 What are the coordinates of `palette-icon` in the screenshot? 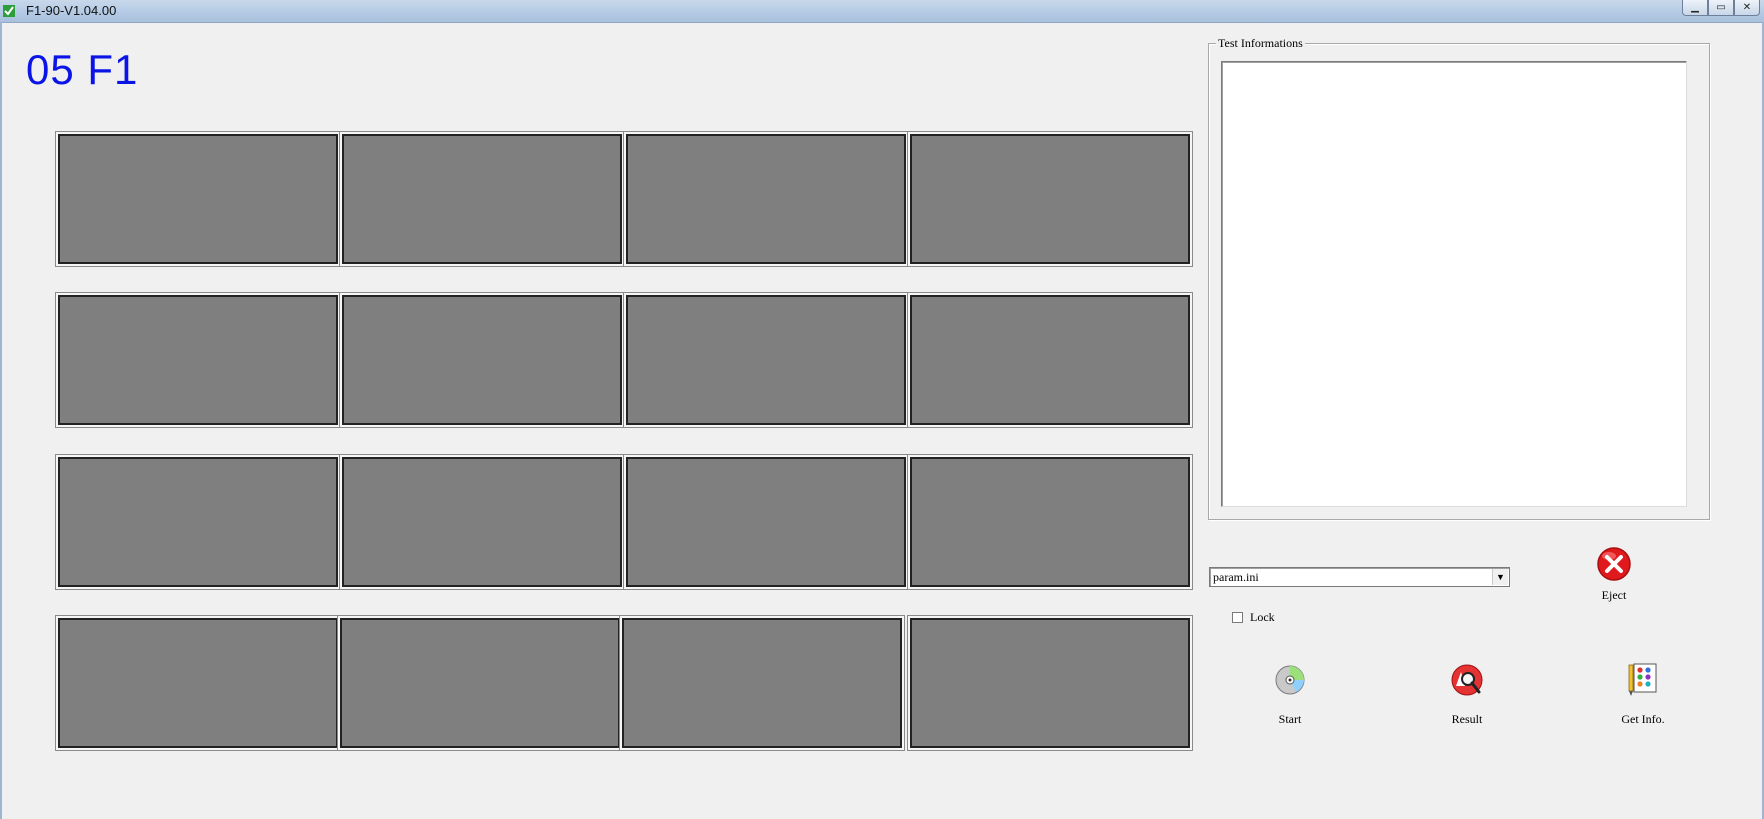 It's located at (1642, 679).